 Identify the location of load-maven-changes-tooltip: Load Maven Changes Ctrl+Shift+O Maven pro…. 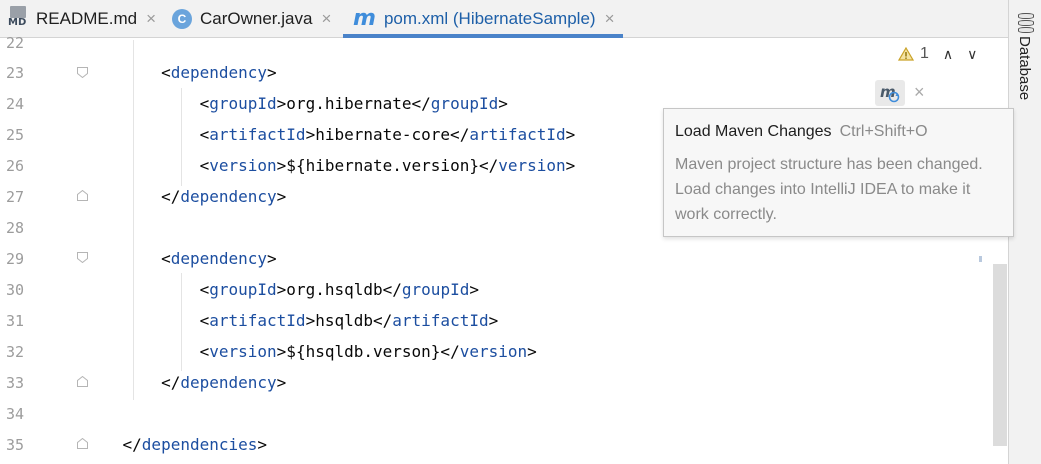
(838, 172).